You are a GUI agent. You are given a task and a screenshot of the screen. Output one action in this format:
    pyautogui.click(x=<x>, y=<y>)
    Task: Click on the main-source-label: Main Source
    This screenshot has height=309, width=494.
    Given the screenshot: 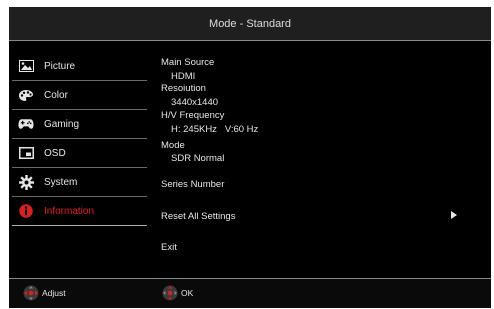 What is the action you would take?
    pyautogui.click(x=188, y=62)
    